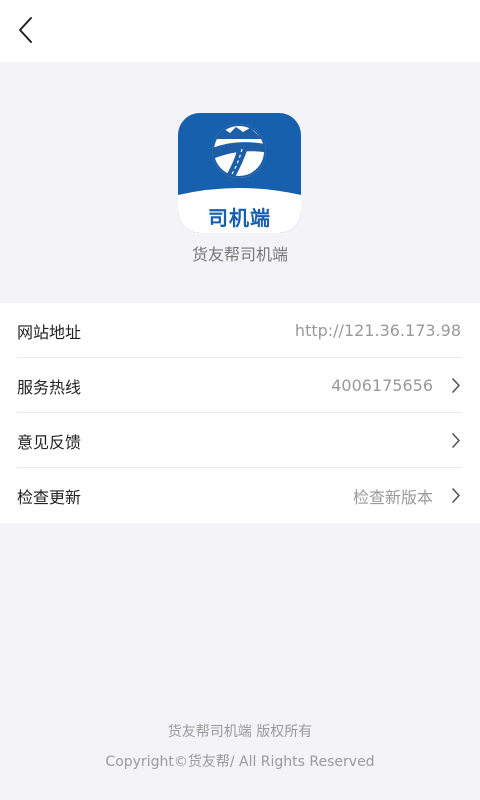 This screenshot has height=800, width=480. Describe the element at coordinates (240, 31) in the screenshot. I see `nav-bar` at that location.